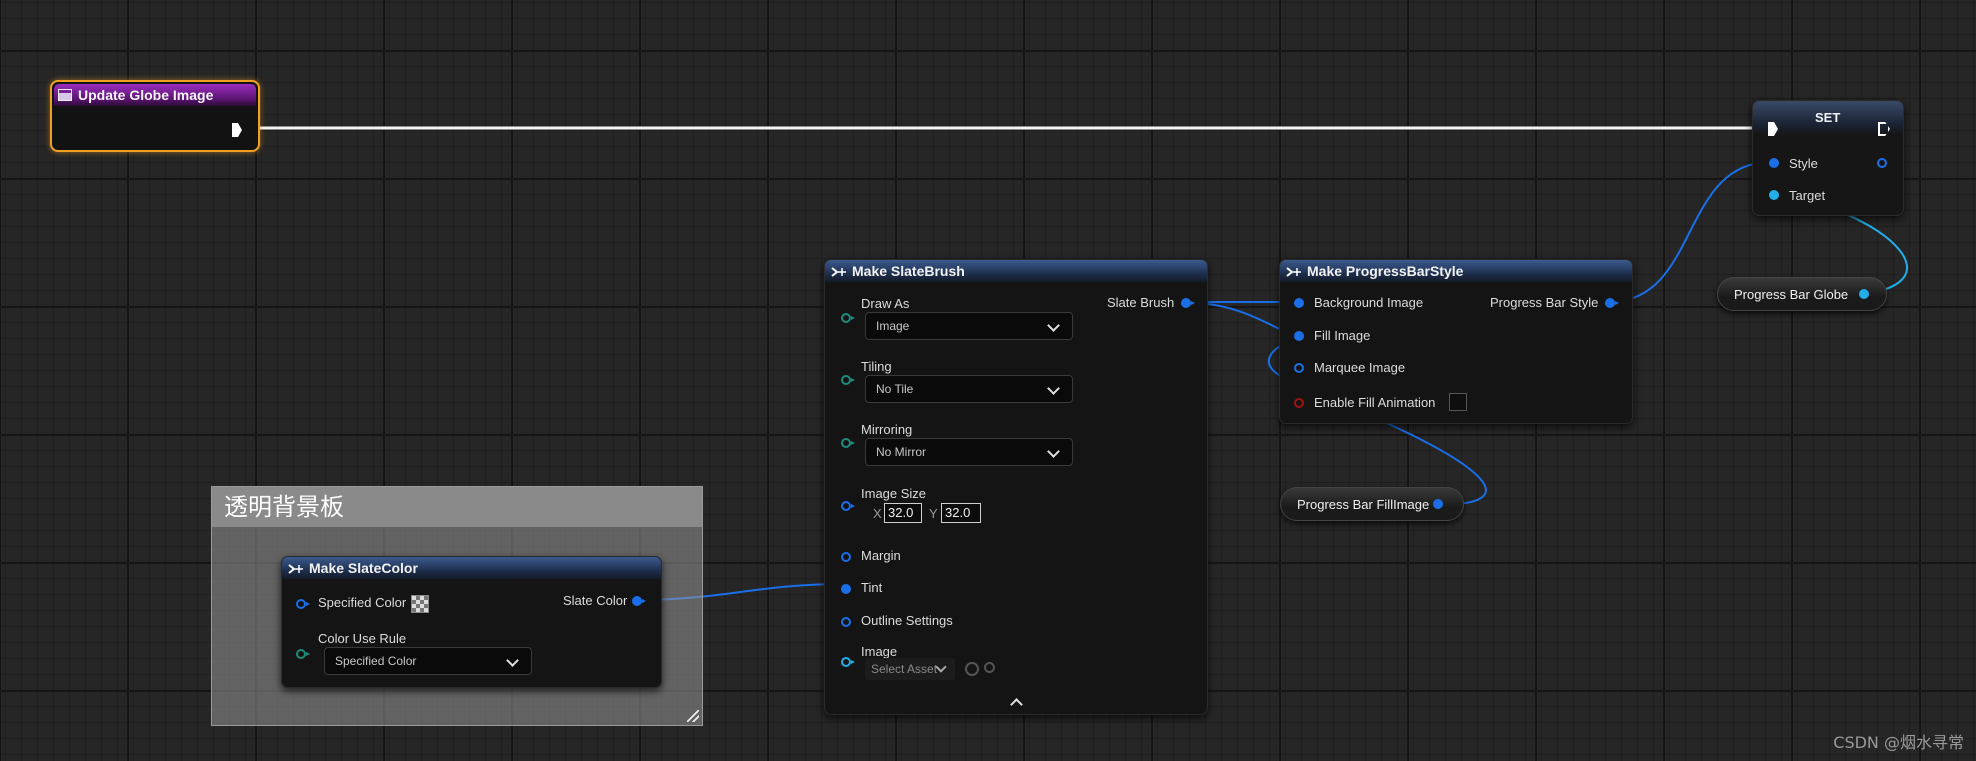 This screenshot has width=1976, height=761. I want to click on style-output-pin, so click(1882, 163).